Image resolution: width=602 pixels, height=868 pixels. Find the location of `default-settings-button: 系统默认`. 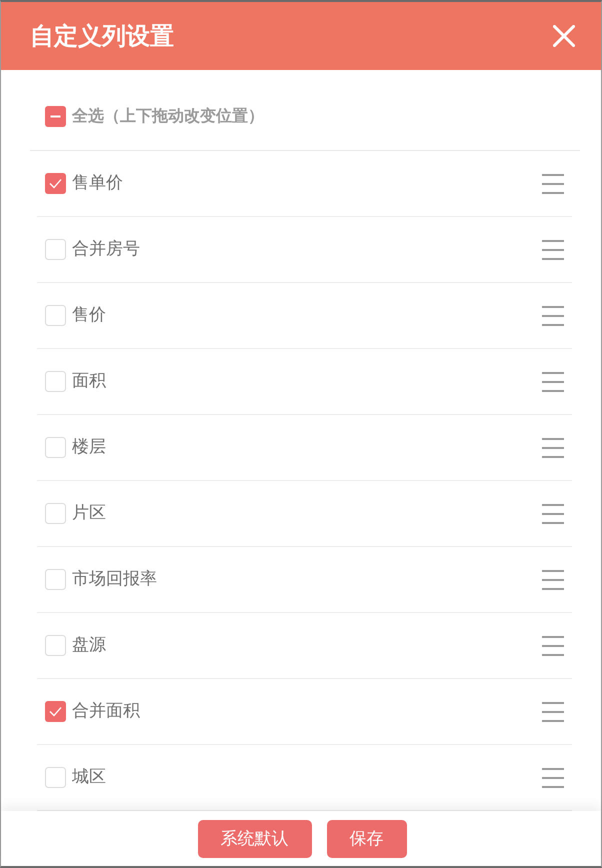

default-settings-button: 系统默认 is located at coordinates (255, 839).